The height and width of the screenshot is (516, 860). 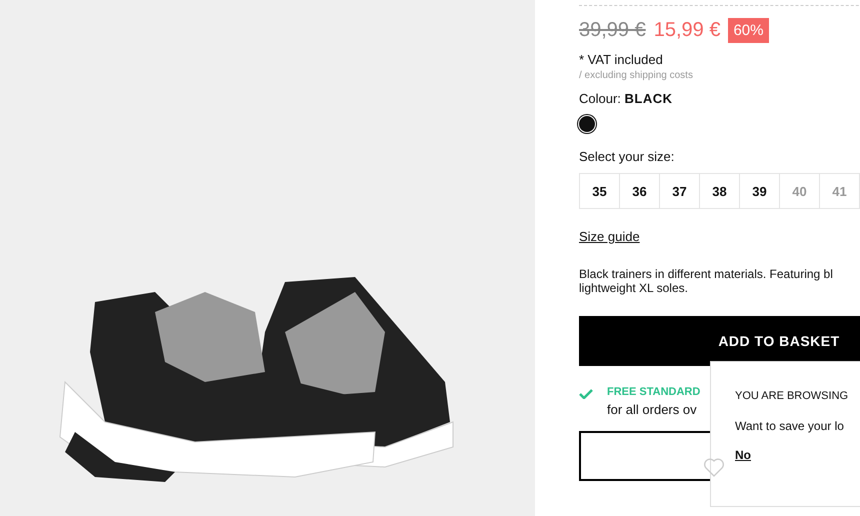 I want to click on delivery-note: for all orders ov, so click(x=652, y=409).